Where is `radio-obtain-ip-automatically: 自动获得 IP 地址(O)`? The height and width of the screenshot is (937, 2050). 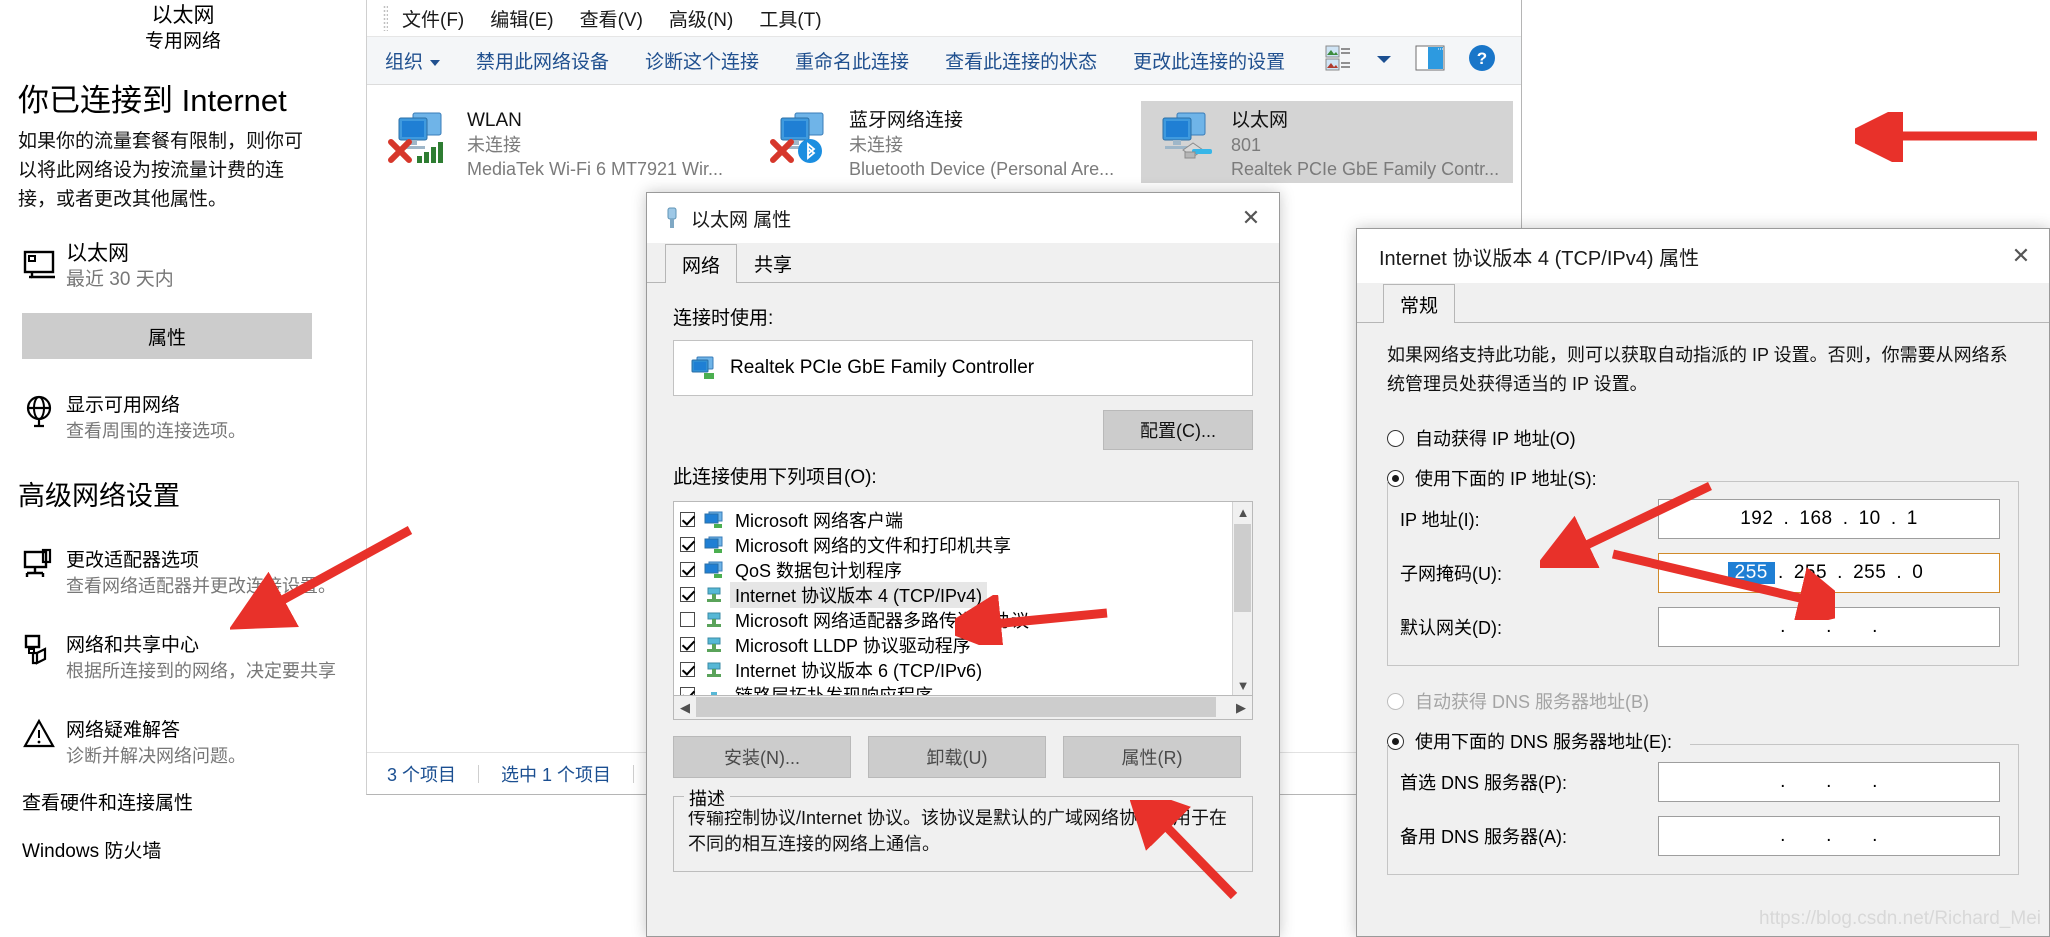 radio-obtain-ip-automatically: 自动获得 IP 地址(O) is located at coordinates (1703, 438).